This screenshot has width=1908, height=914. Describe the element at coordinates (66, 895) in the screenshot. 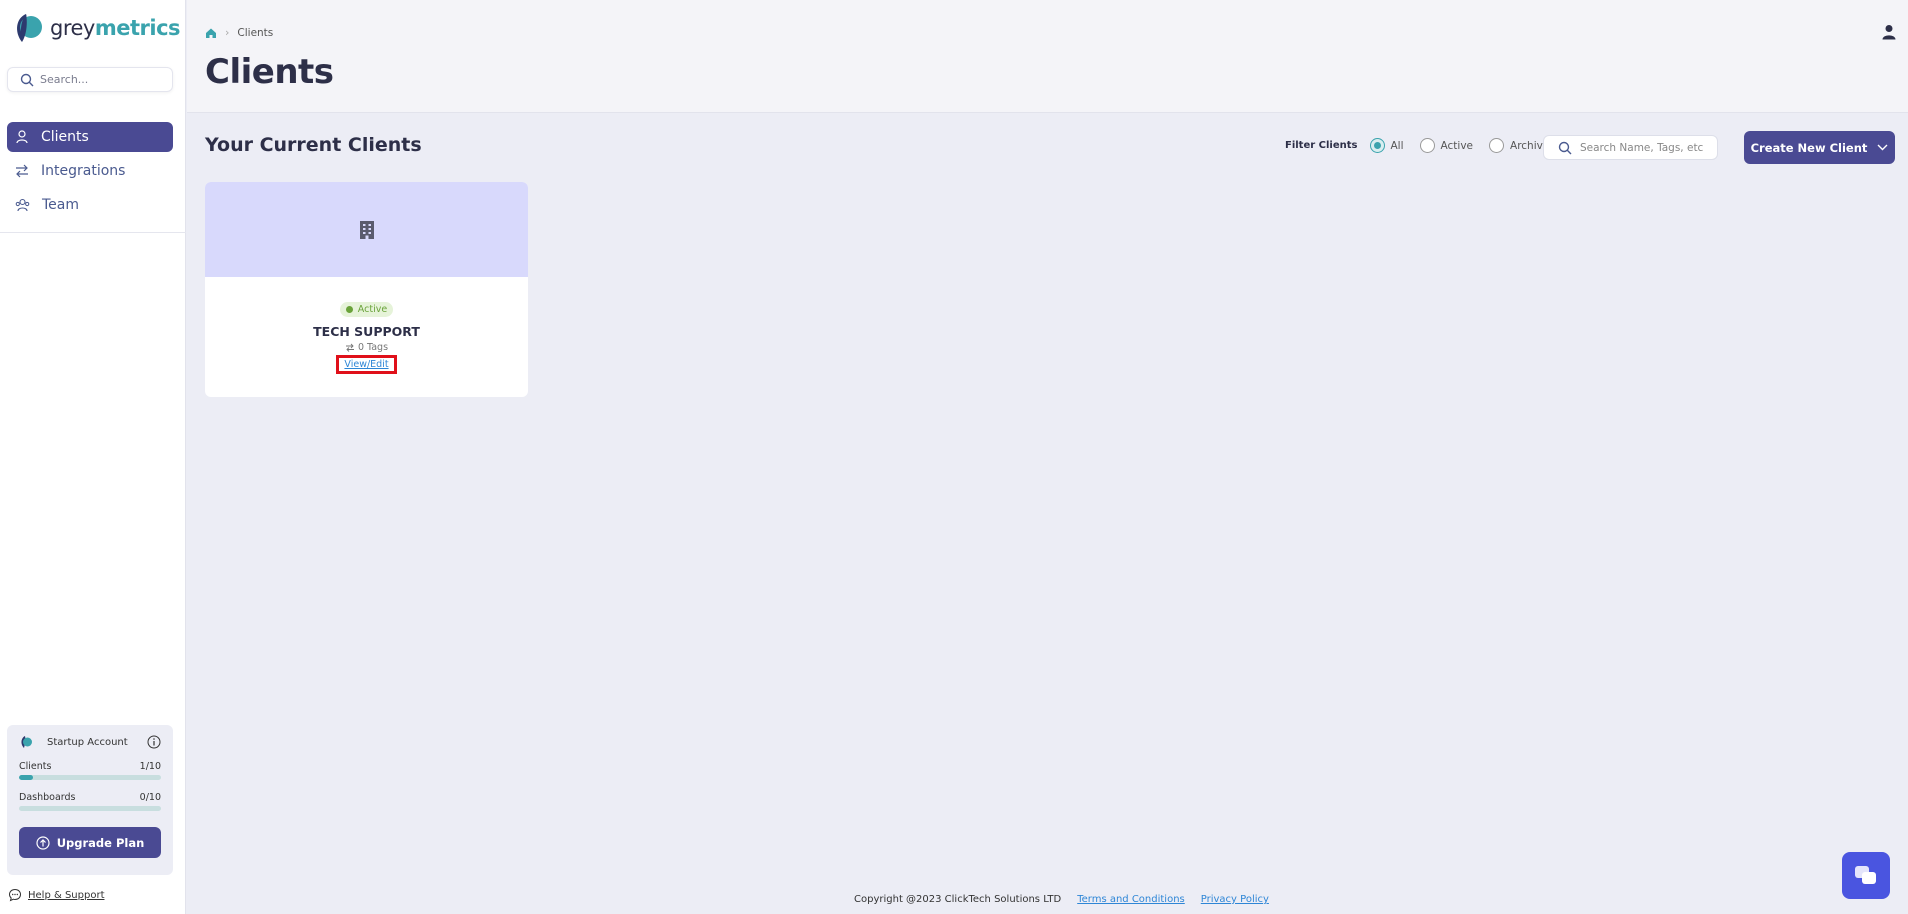

I see `help-support-label: Help & Support` at that location.